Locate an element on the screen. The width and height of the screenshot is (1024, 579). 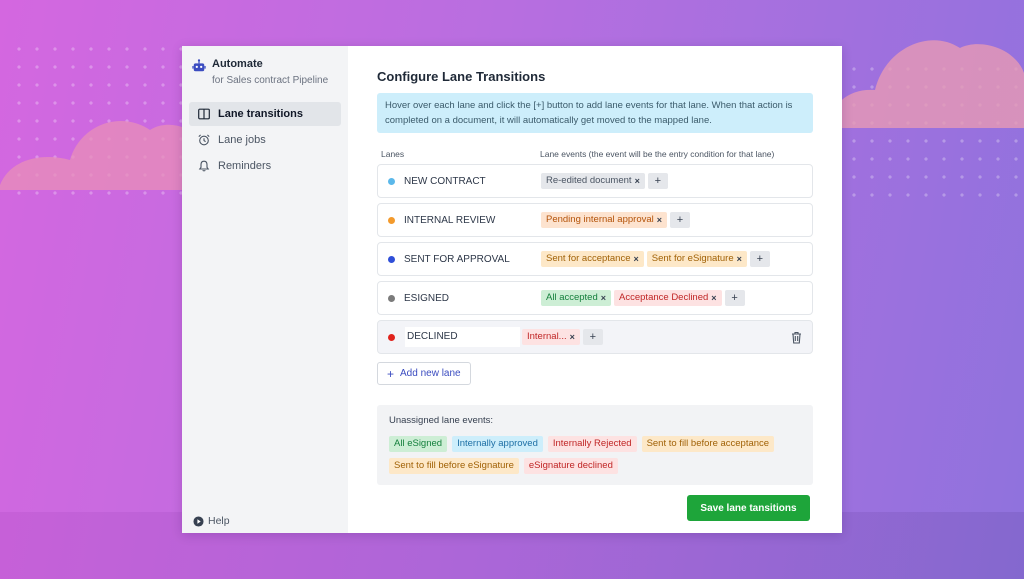
cloud-left-icon is located at coordinates (100, 155).